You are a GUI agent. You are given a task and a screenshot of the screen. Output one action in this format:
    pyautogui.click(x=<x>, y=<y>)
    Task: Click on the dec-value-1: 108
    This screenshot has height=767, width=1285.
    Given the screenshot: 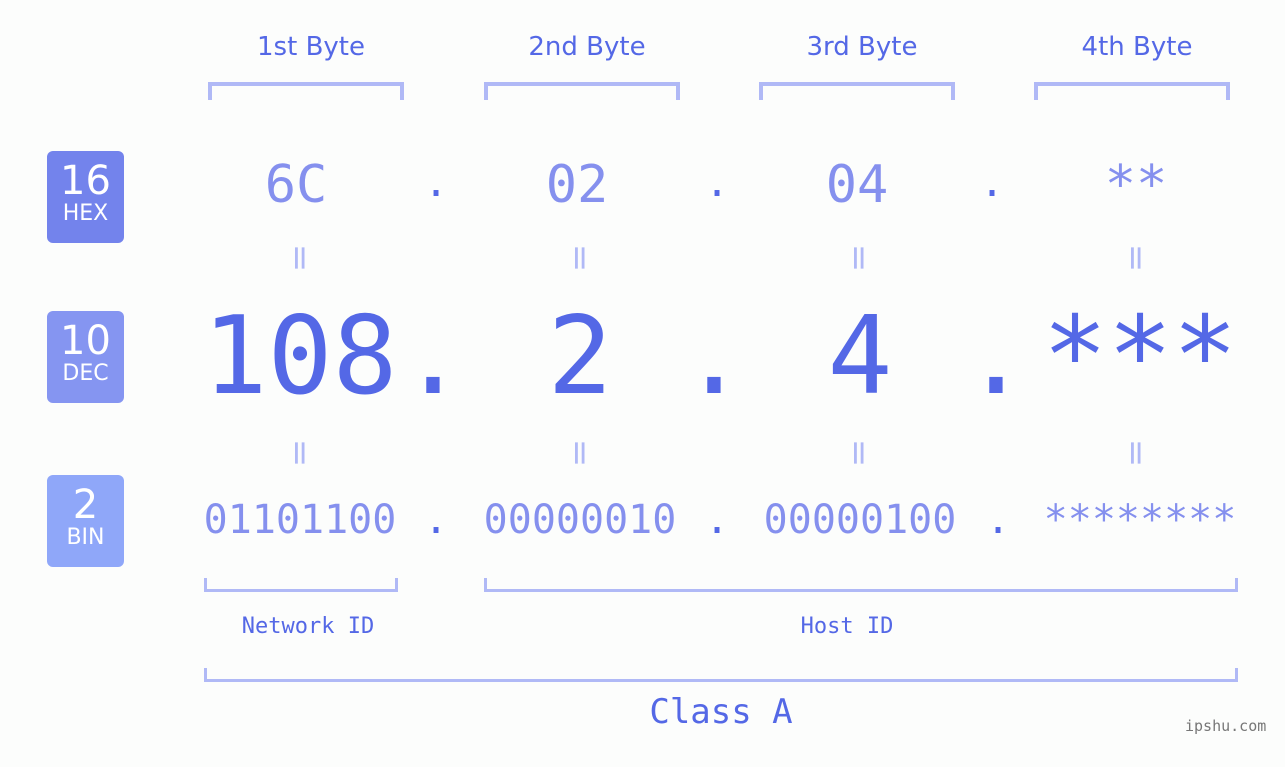 What is the action you would take?
    pyautogui.click(x=300, y=356)
    